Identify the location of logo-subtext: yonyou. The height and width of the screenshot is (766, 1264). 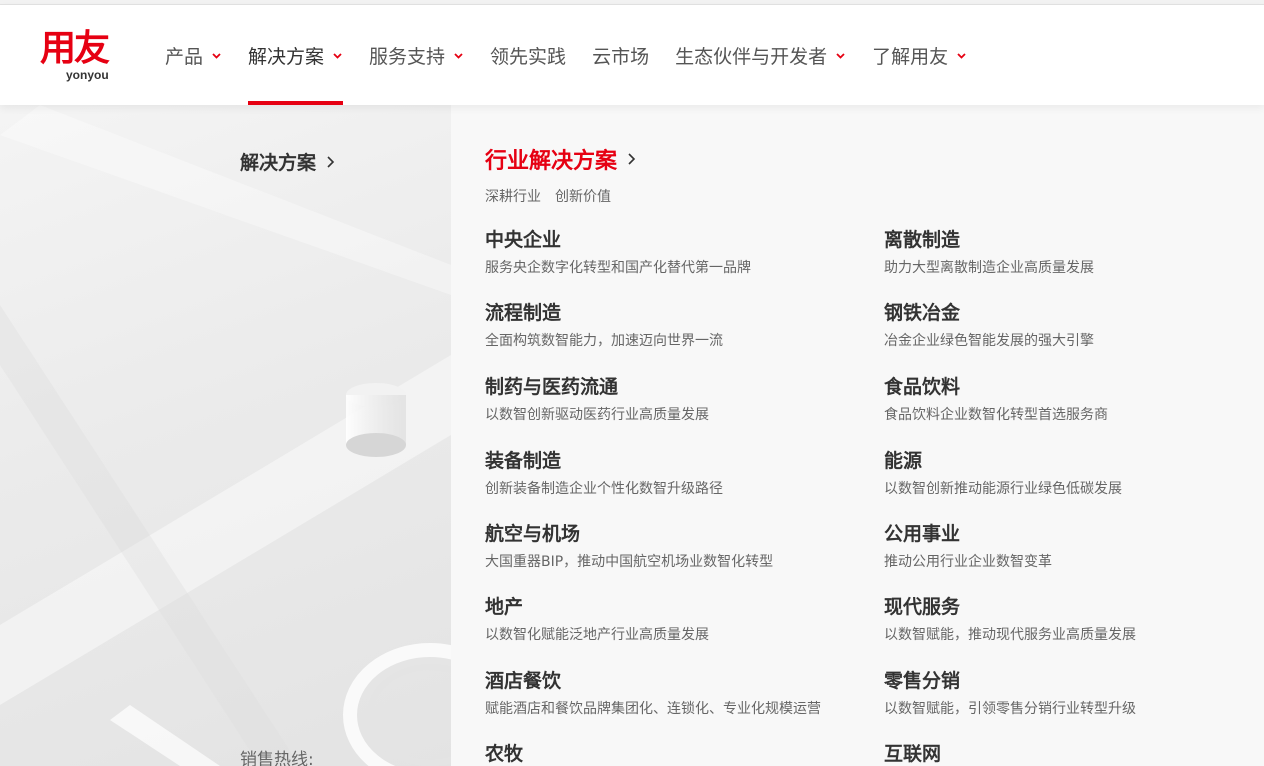
(87, 75).